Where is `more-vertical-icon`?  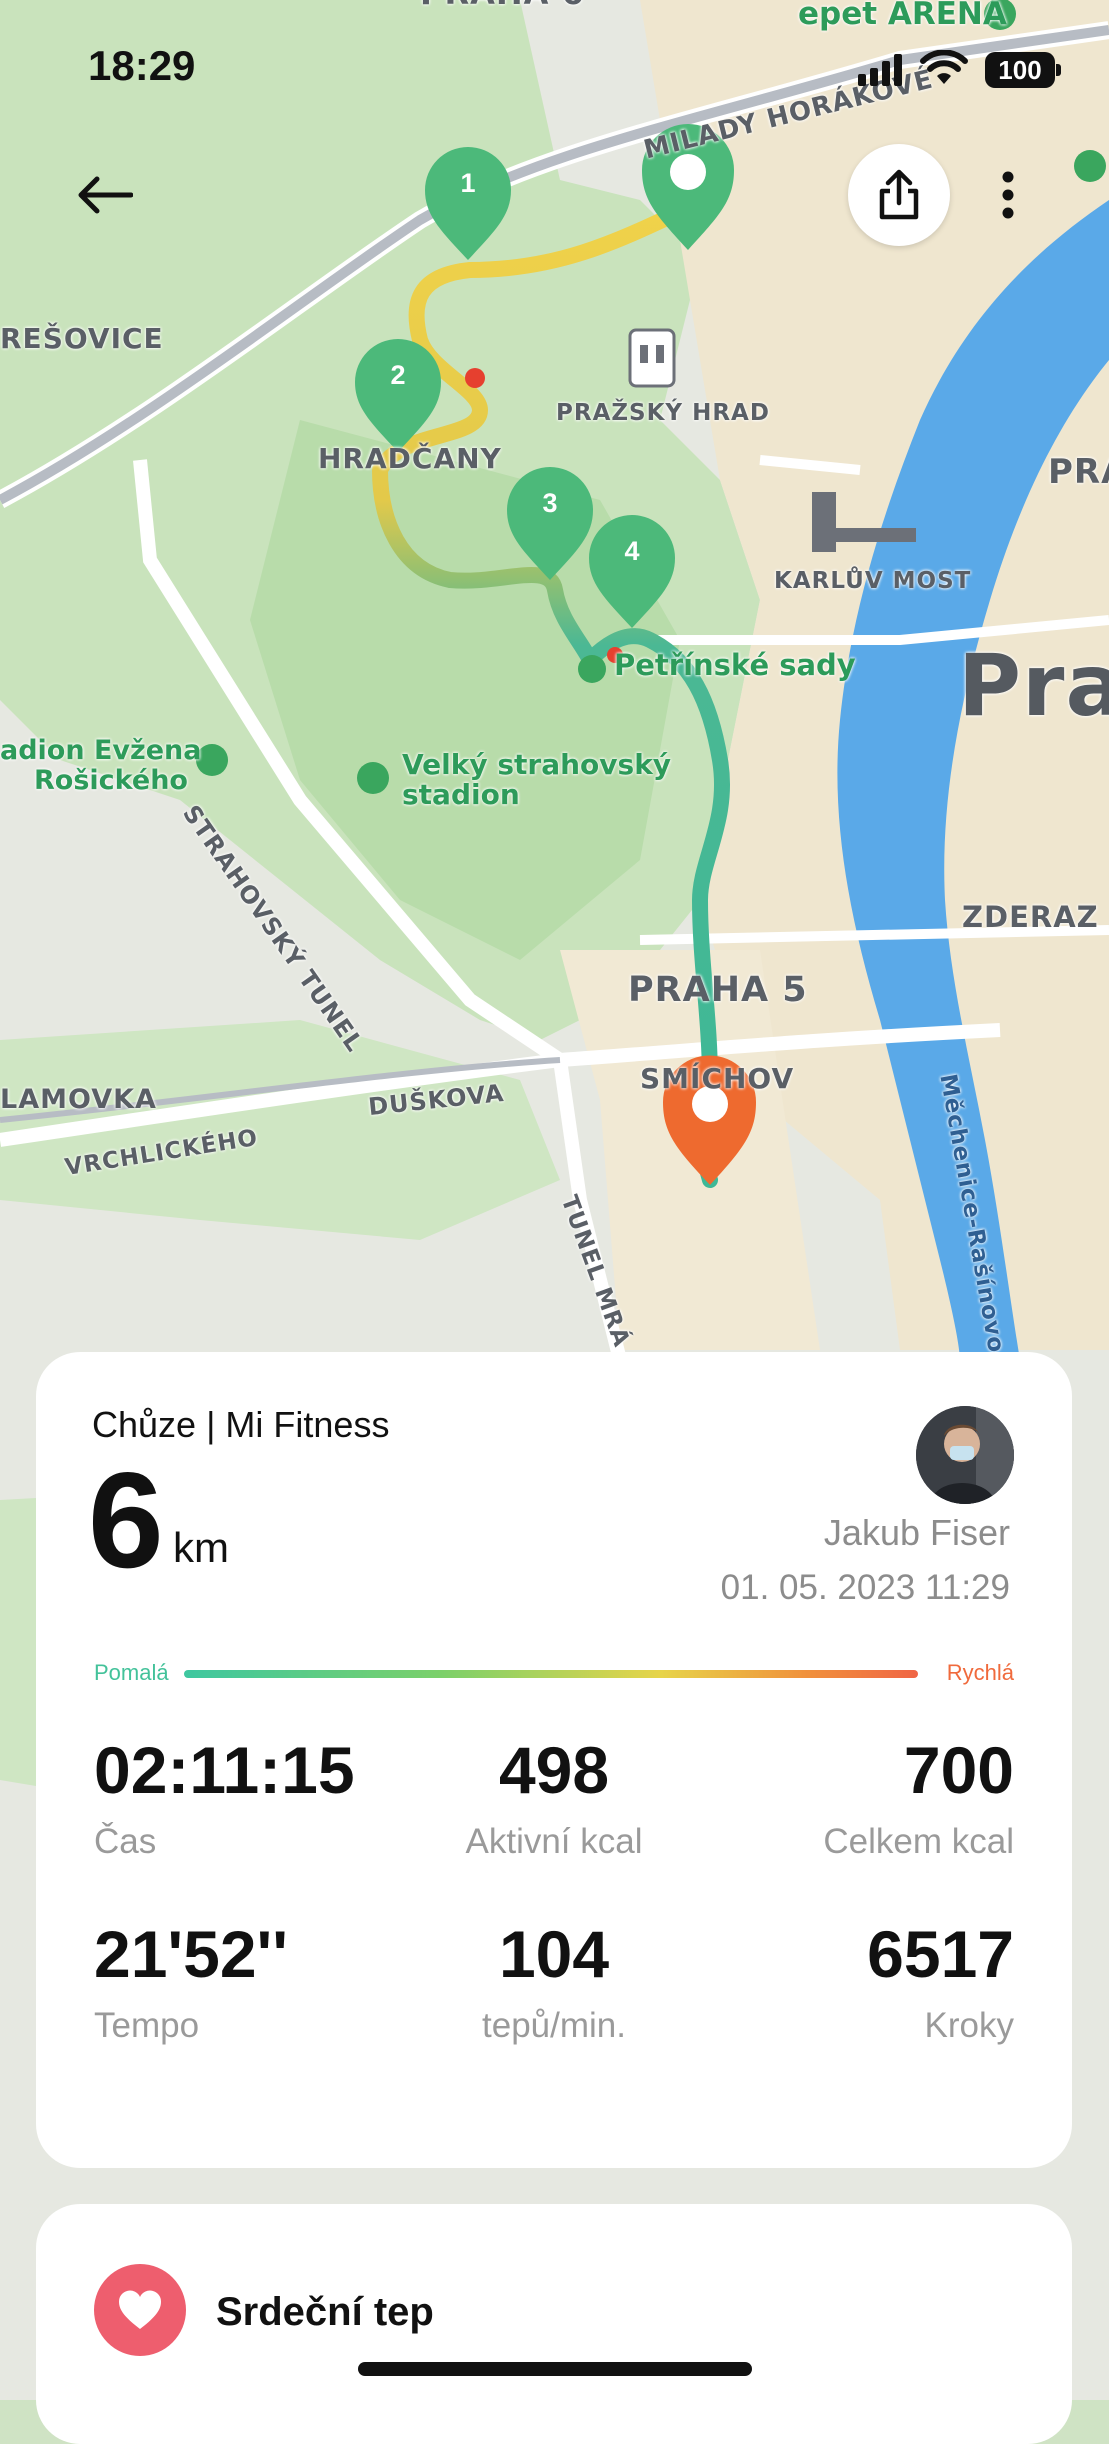
more-vertical-icon is located at coordinates (1008, 195).